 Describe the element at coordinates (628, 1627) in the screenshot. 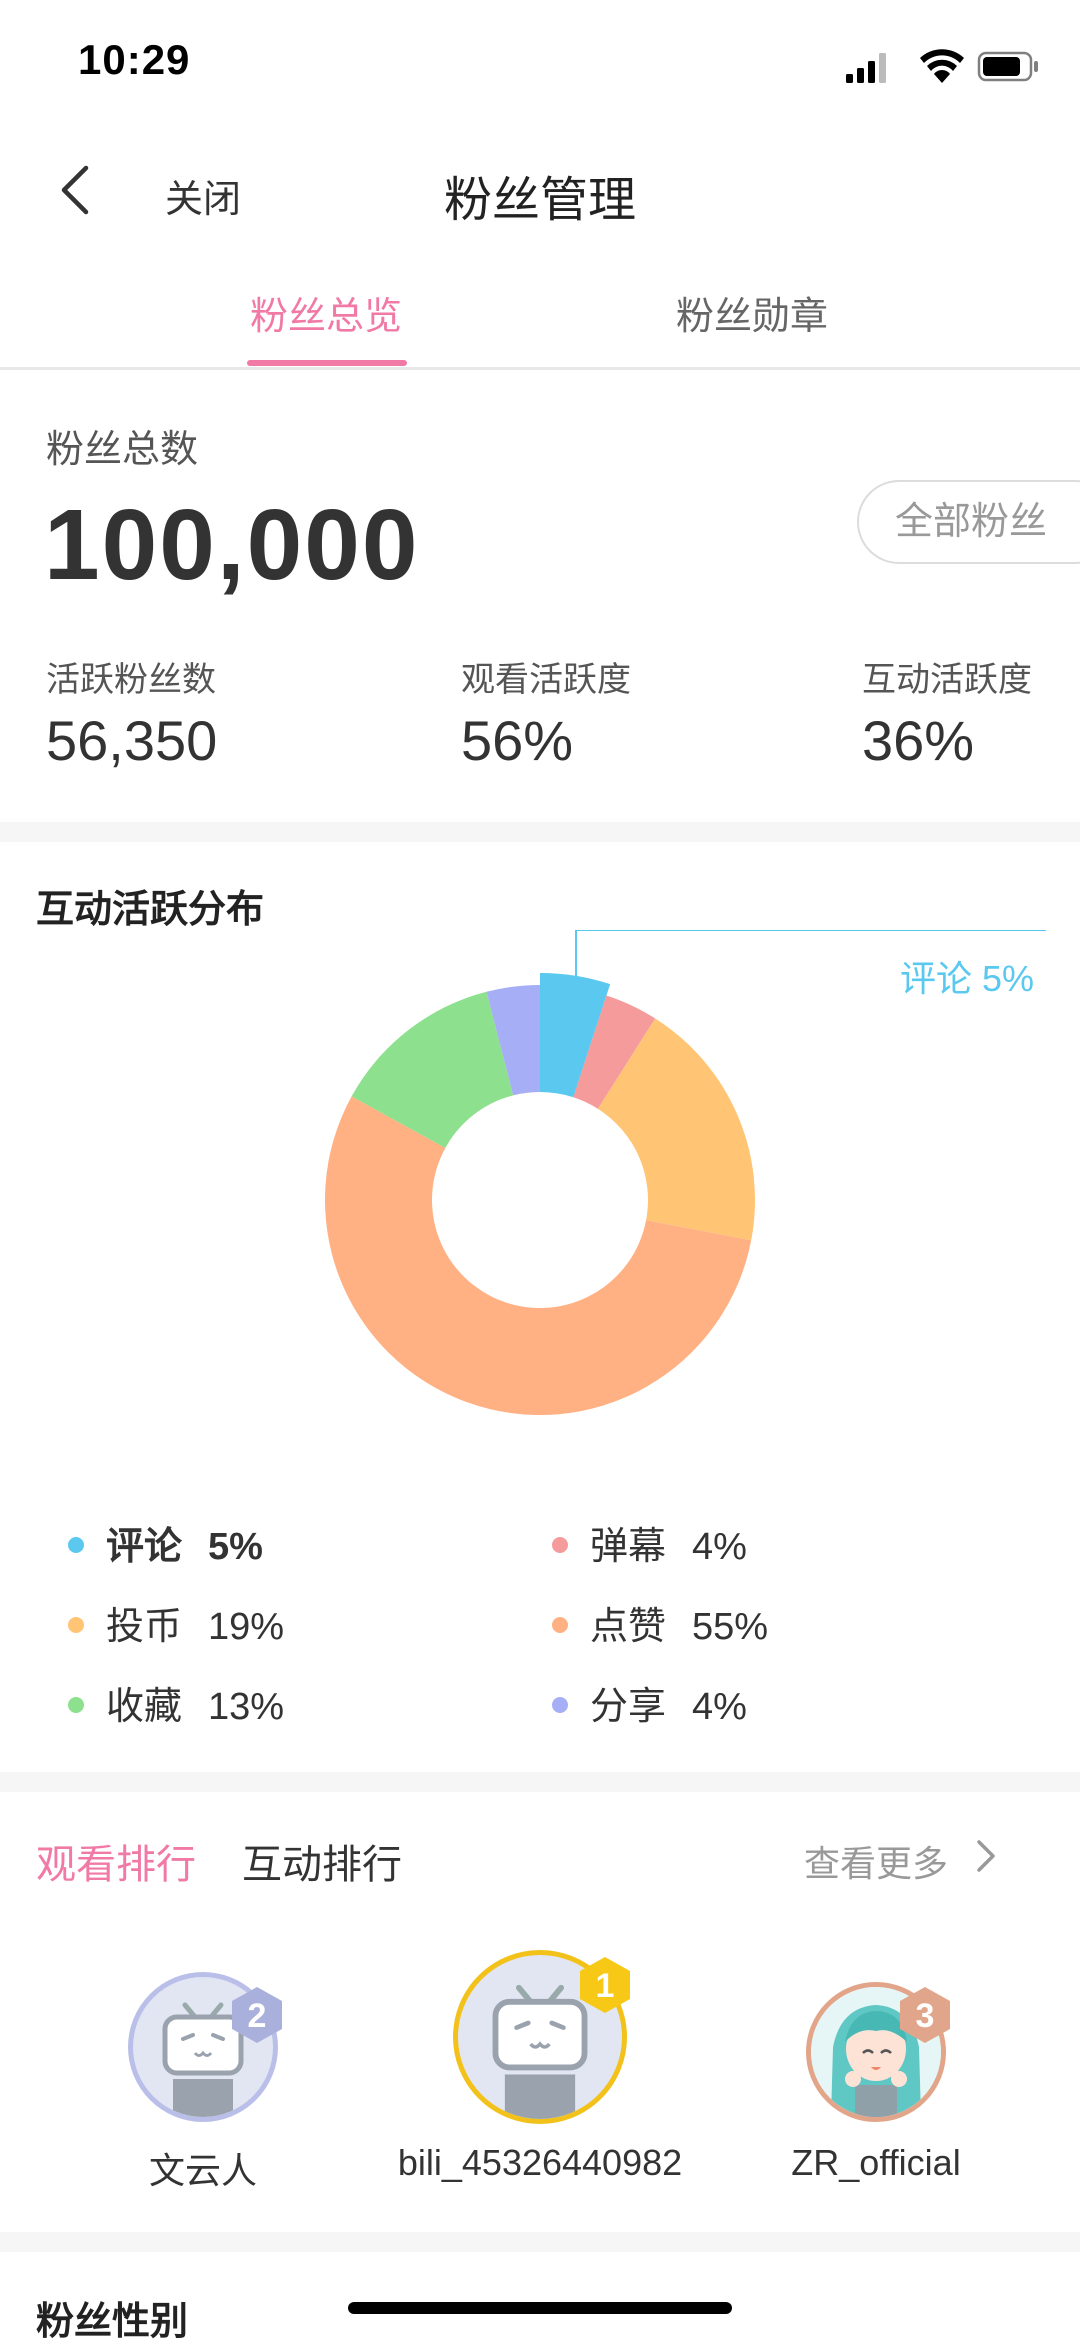

I see `legend-label: 点赞` at that location.